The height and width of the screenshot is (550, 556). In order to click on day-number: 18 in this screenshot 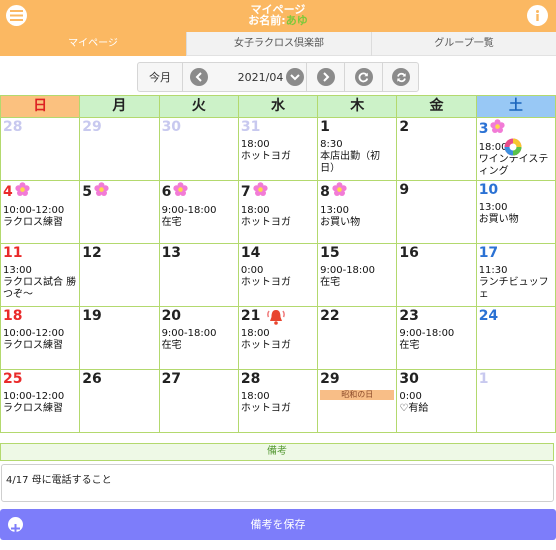, I will do `click(40, 316)`.